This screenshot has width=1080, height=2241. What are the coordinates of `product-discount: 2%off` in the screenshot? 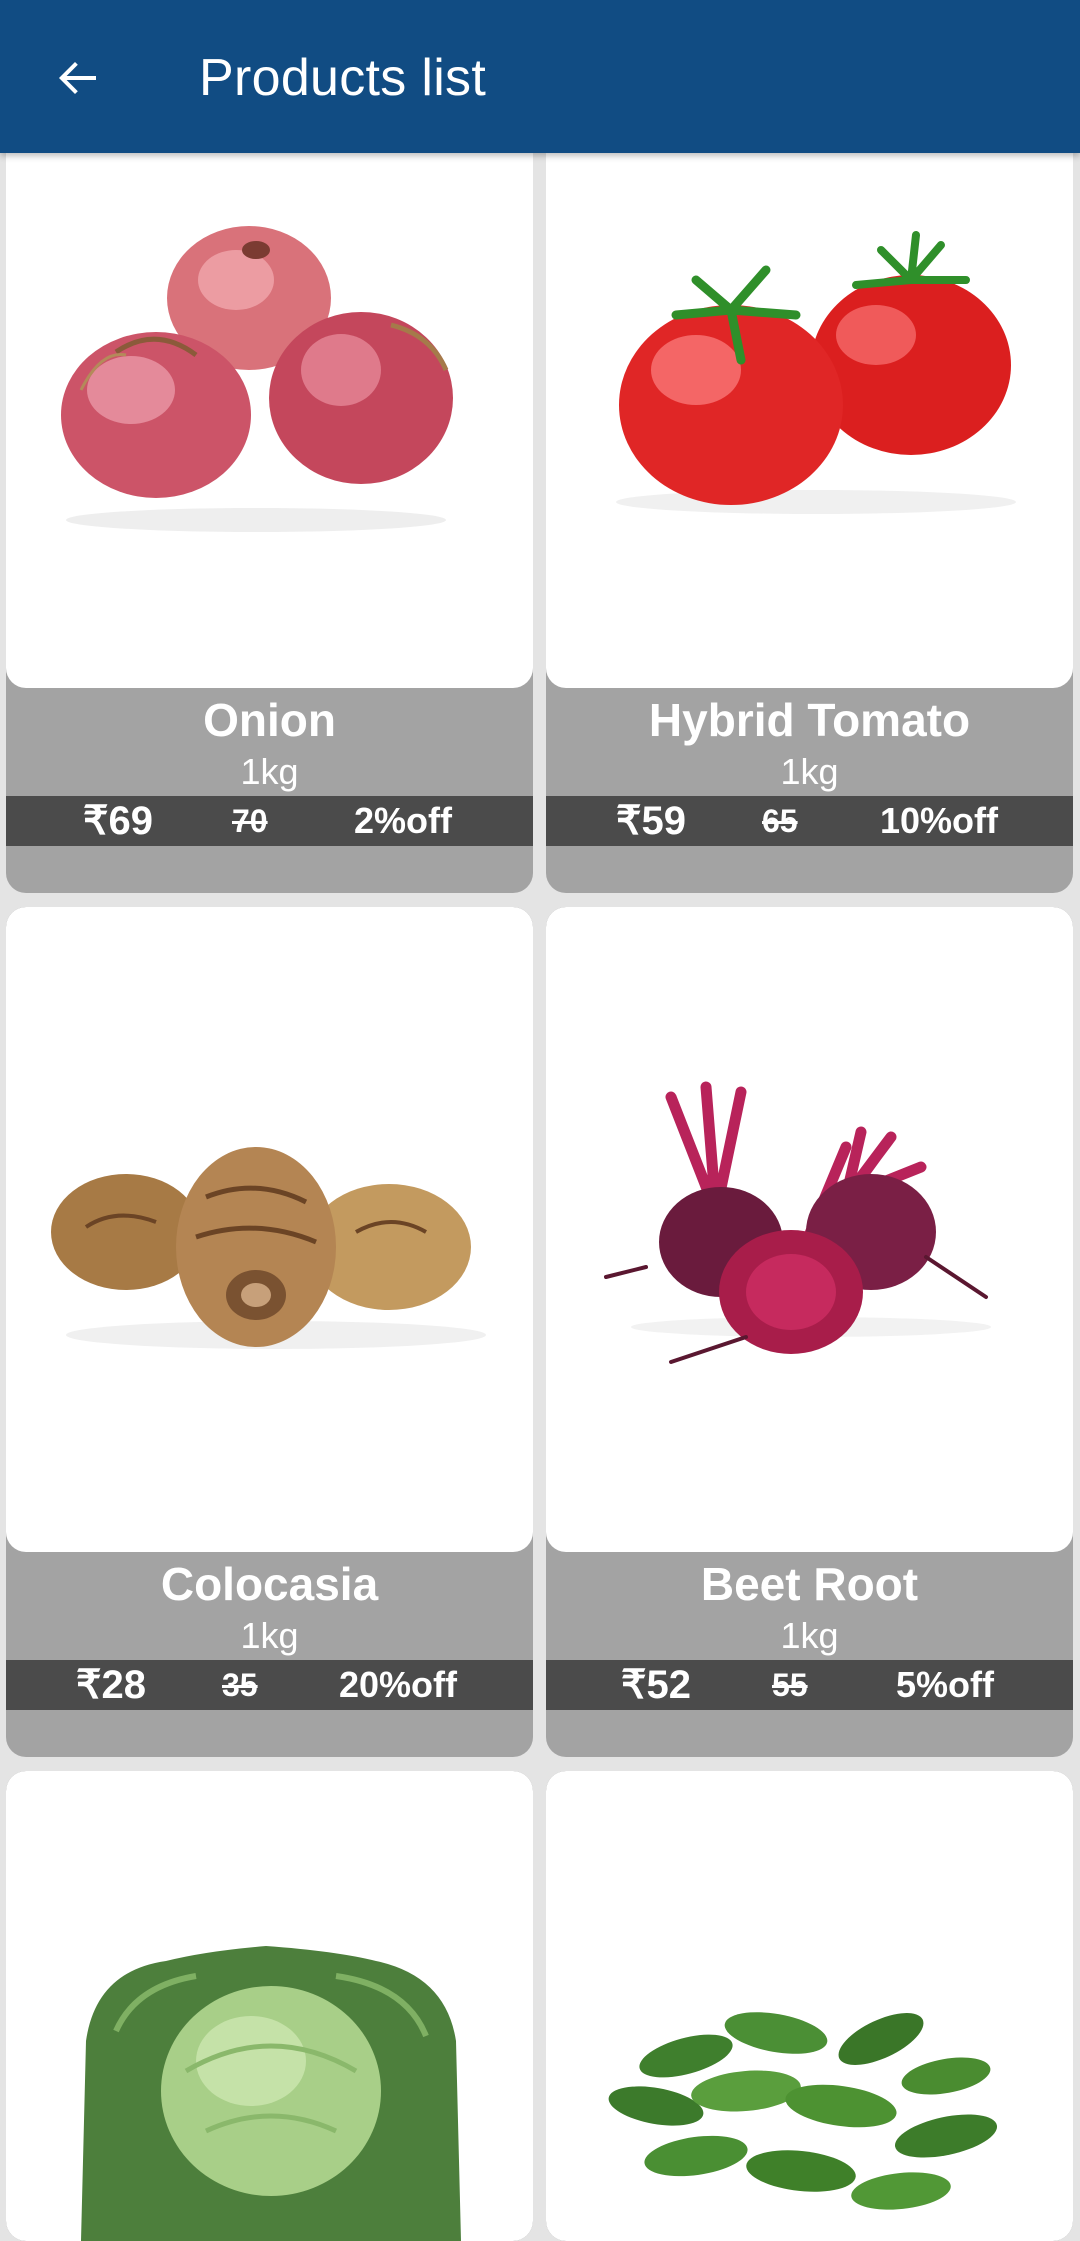 It's located at (403, 820).